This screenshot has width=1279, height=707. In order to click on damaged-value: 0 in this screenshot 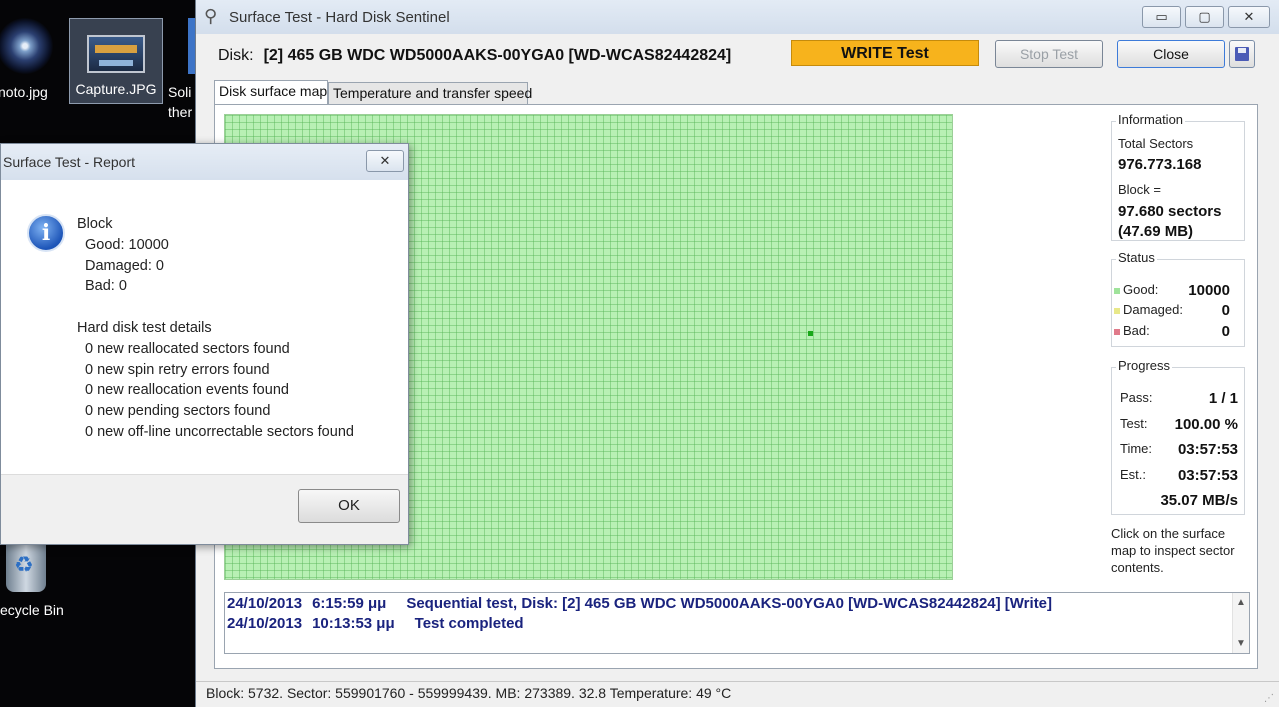, I will do `click(1225, 310)`.